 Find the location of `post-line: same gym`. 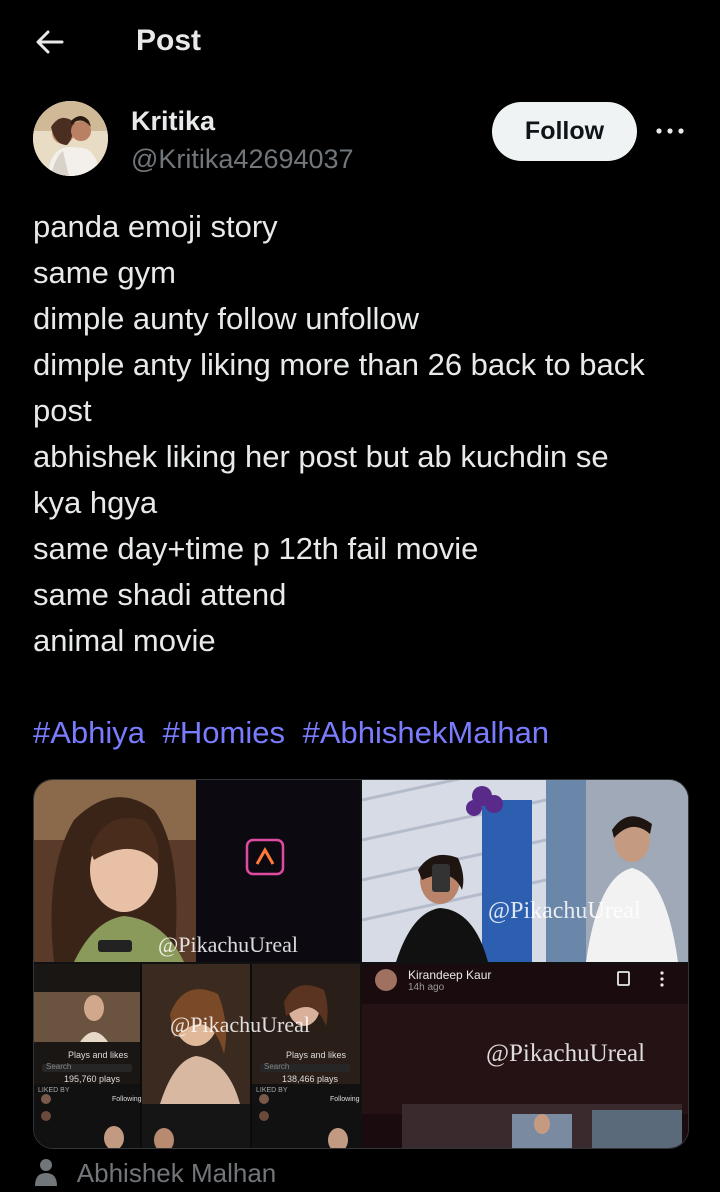

post-line: same gym is located at coordinates (104, 272).